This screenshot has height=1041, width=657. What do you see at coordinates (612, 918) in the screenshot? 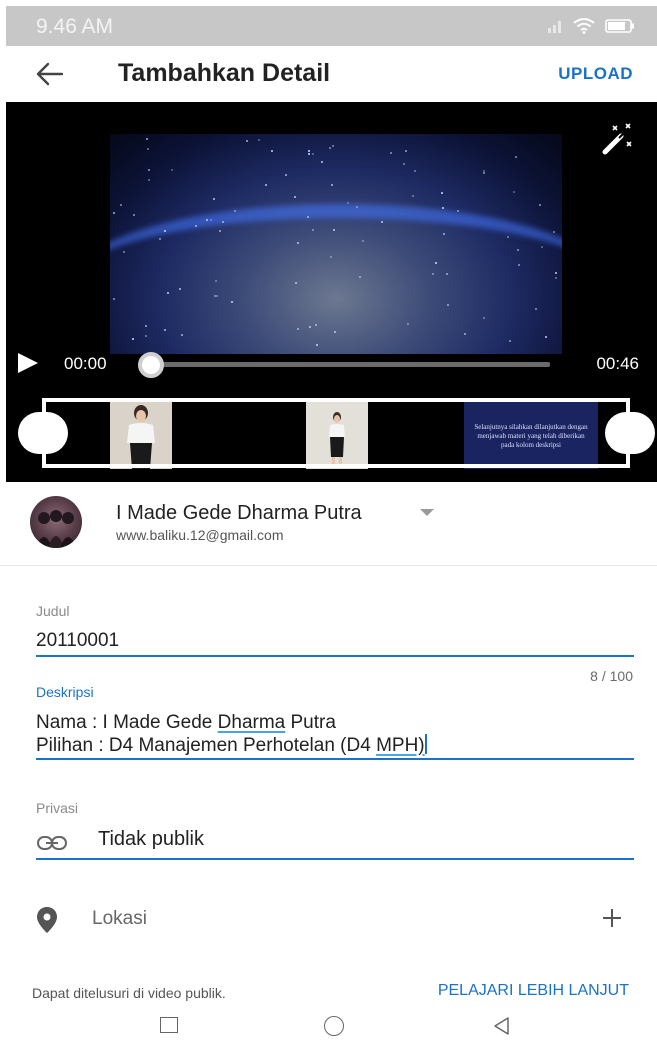
I see `plus-icon` at bounding box center [612, 918].